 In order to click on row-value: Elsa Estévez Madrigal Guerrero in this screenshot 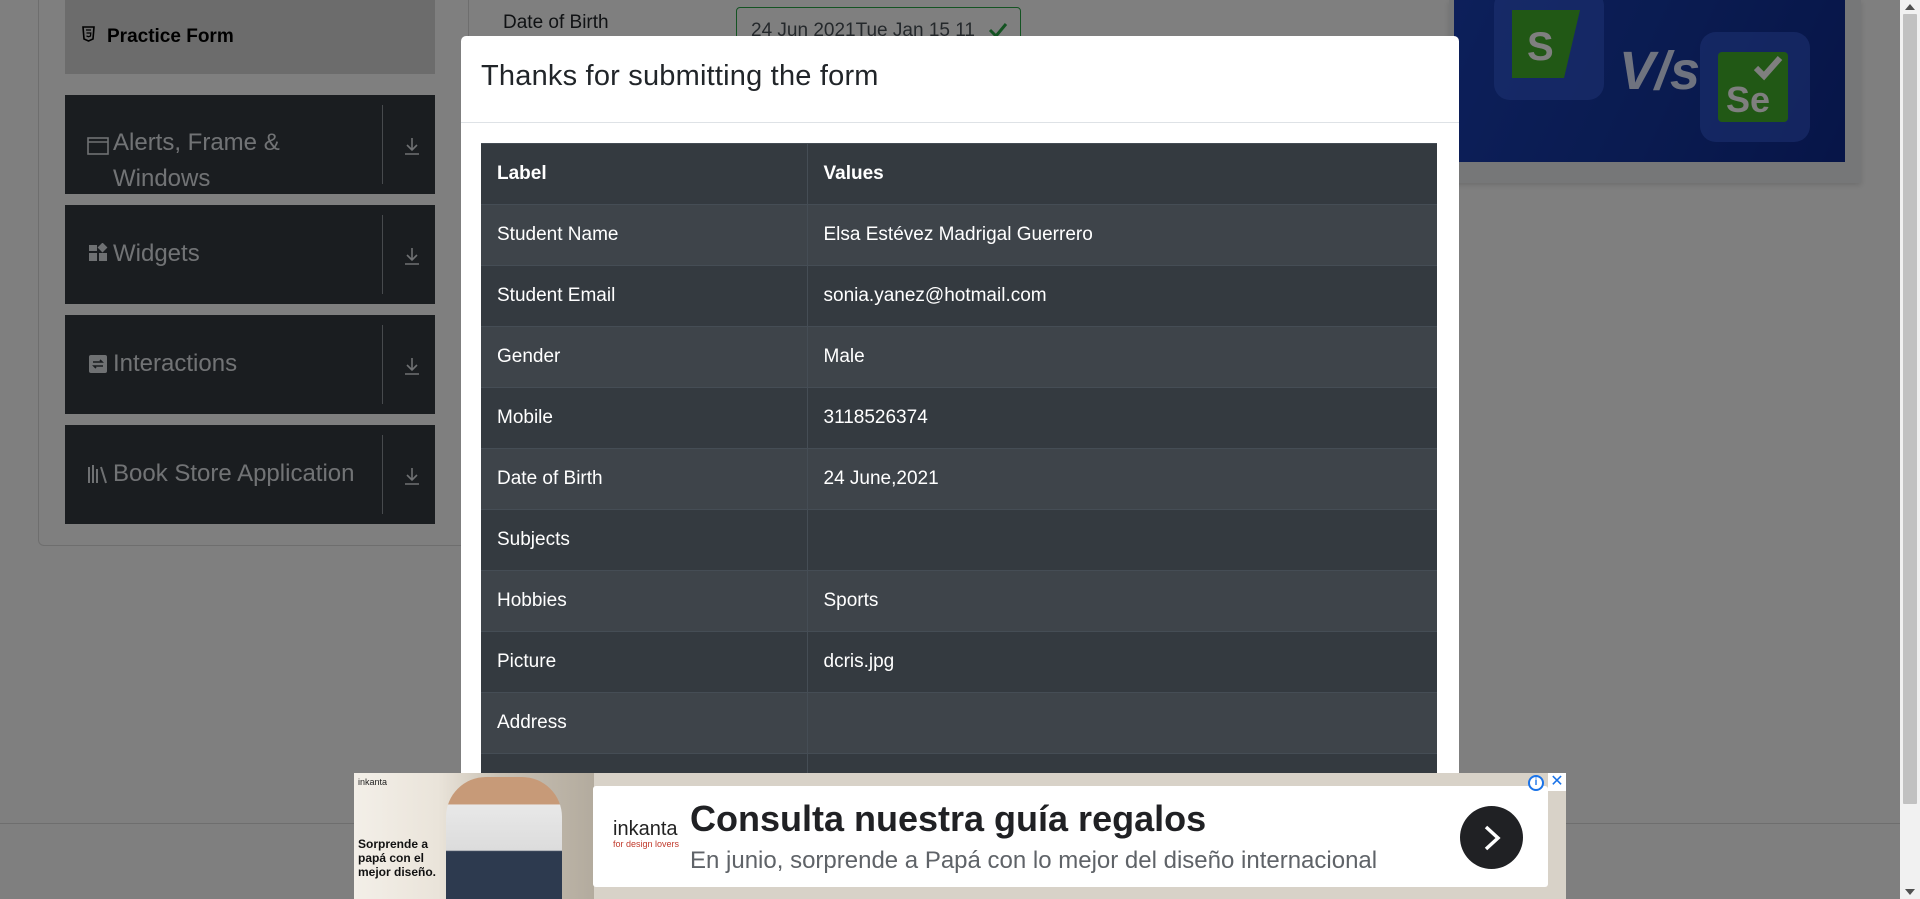, I will do `click(1122, 235)`.